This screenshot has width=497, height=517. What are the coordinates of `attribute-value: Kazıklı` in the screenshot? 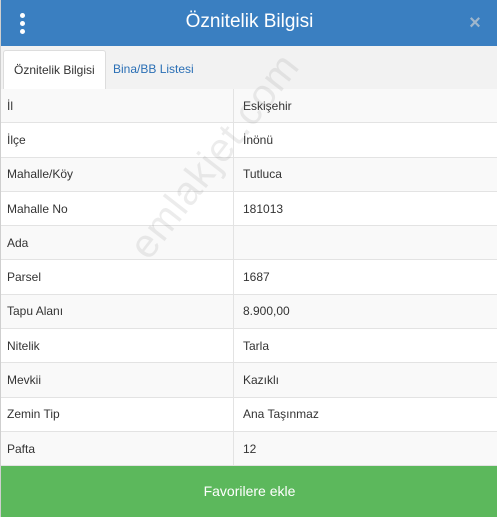 It's located at (365, 380).